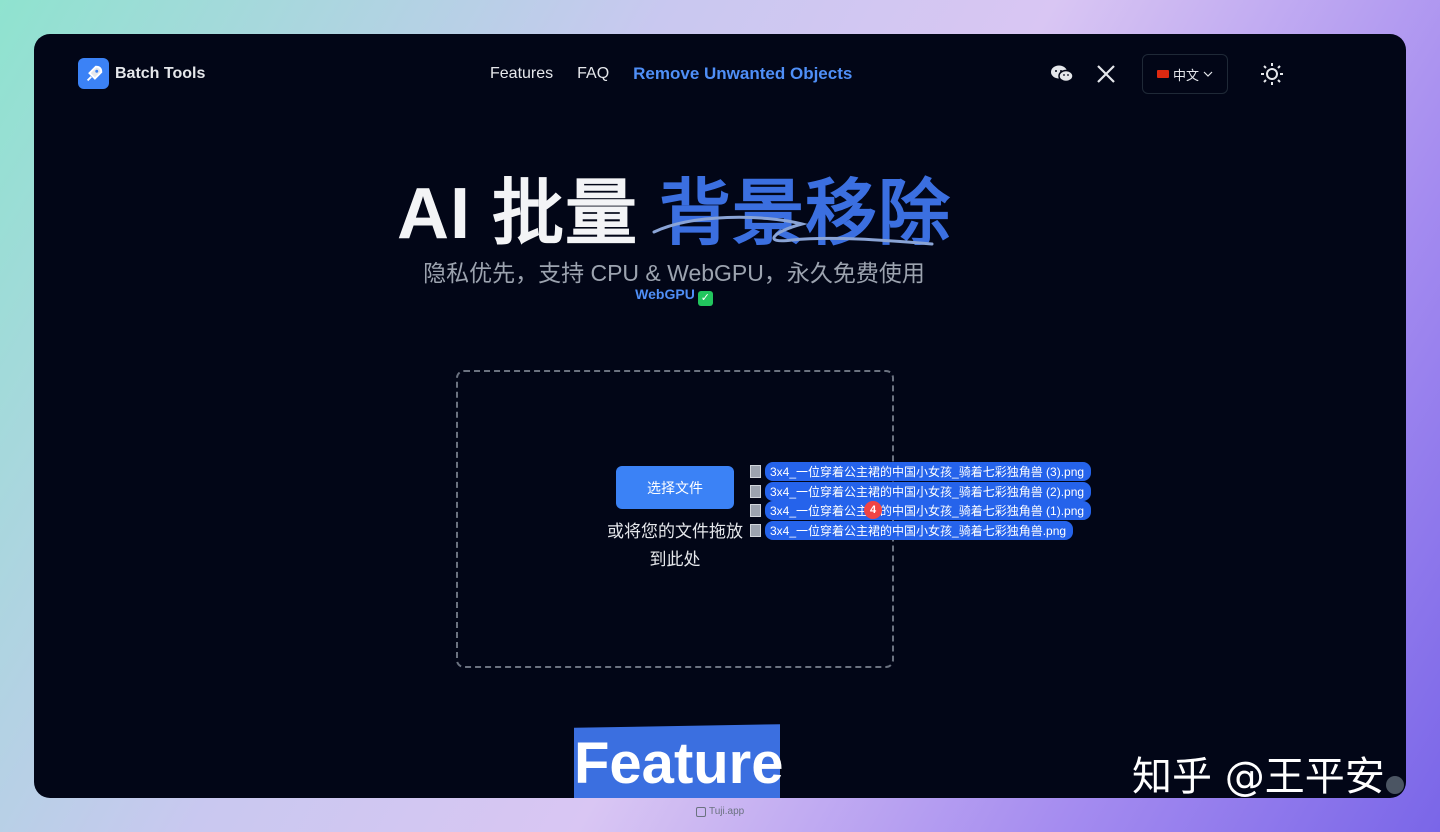 This screenshot has height=832, width=1440. Describe the element at coordinates (928, 511) in the screenshot. I see `dragging-file-name: 3x4_一位穿着公主裙的中国小女孩_骑着七彩独角兽 (1).png` at that location.